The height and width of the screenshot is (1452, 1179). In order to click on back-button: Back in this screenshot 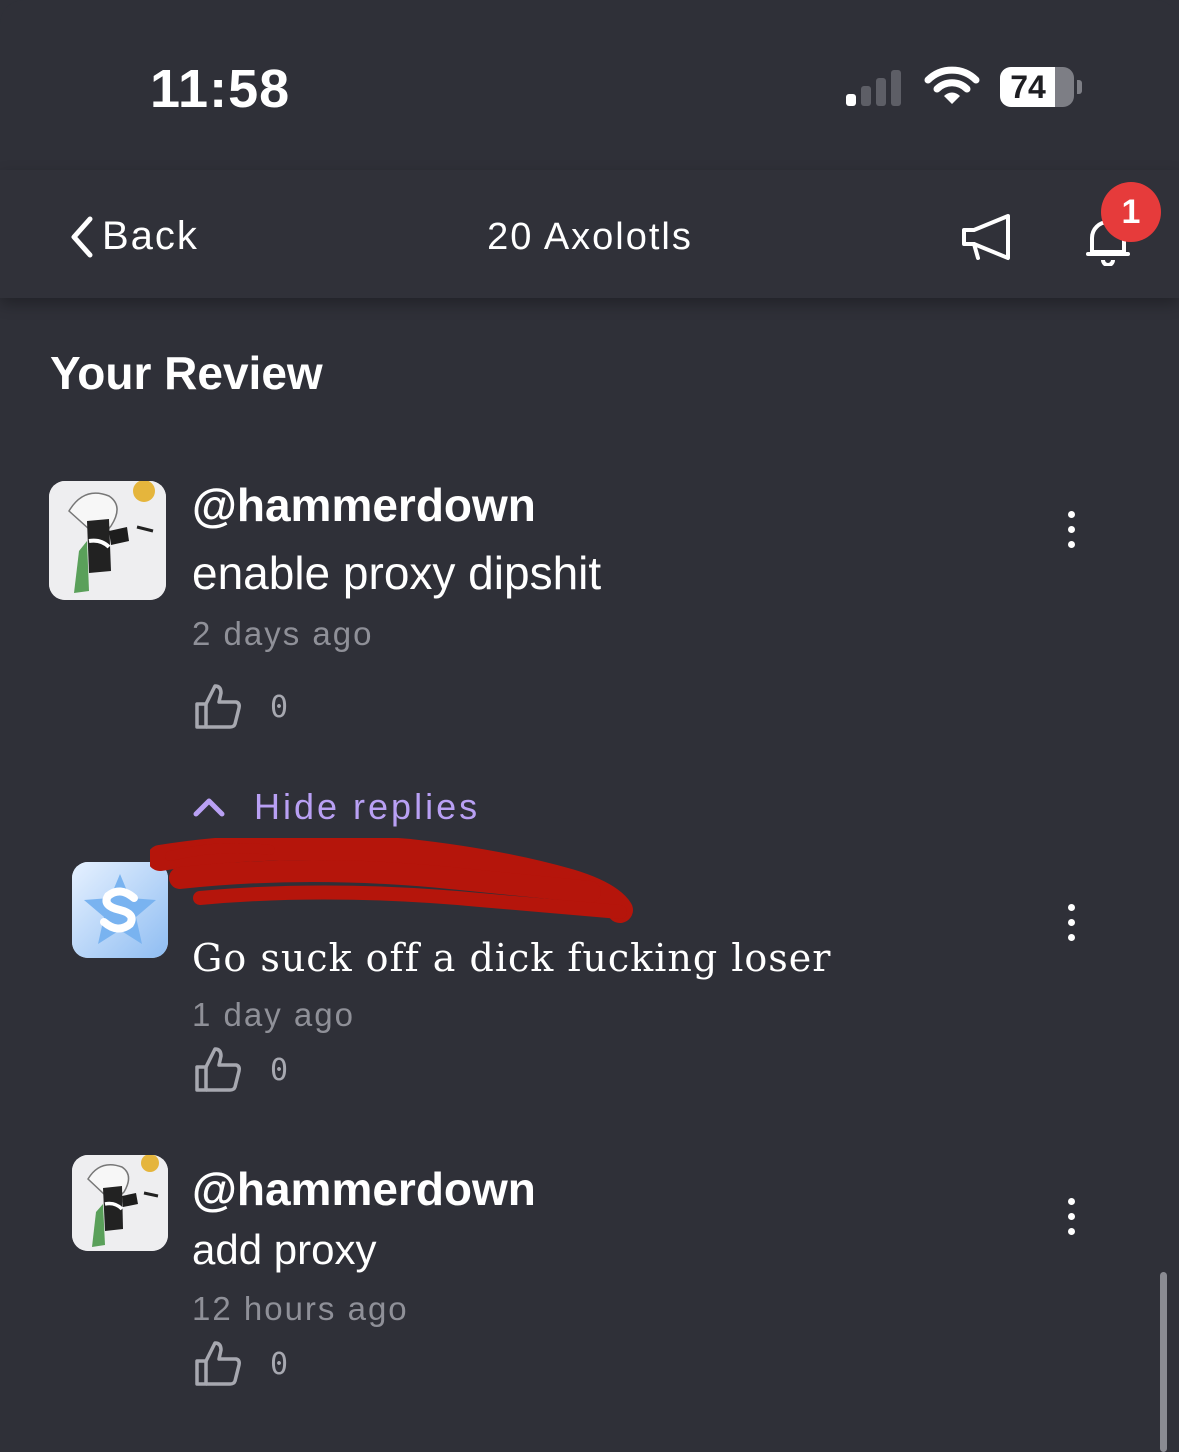, I will do `click(133, 236)`.